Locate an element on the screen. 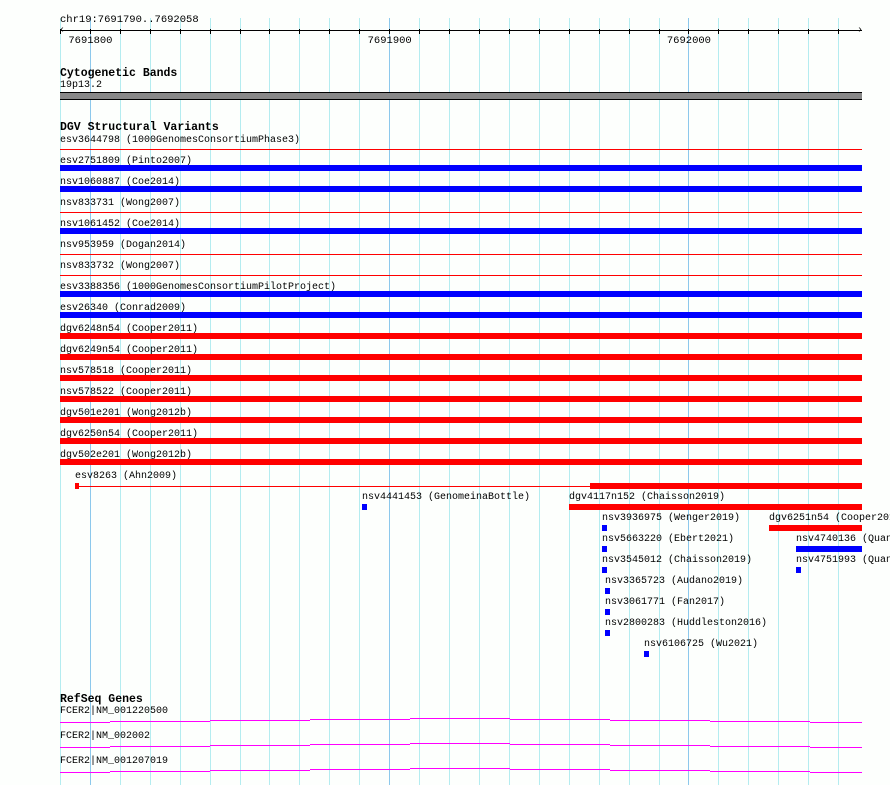 The image size is (890, 785). variant-label: nsv953959 (Dogan2014) is located at coordinates (123, 245).